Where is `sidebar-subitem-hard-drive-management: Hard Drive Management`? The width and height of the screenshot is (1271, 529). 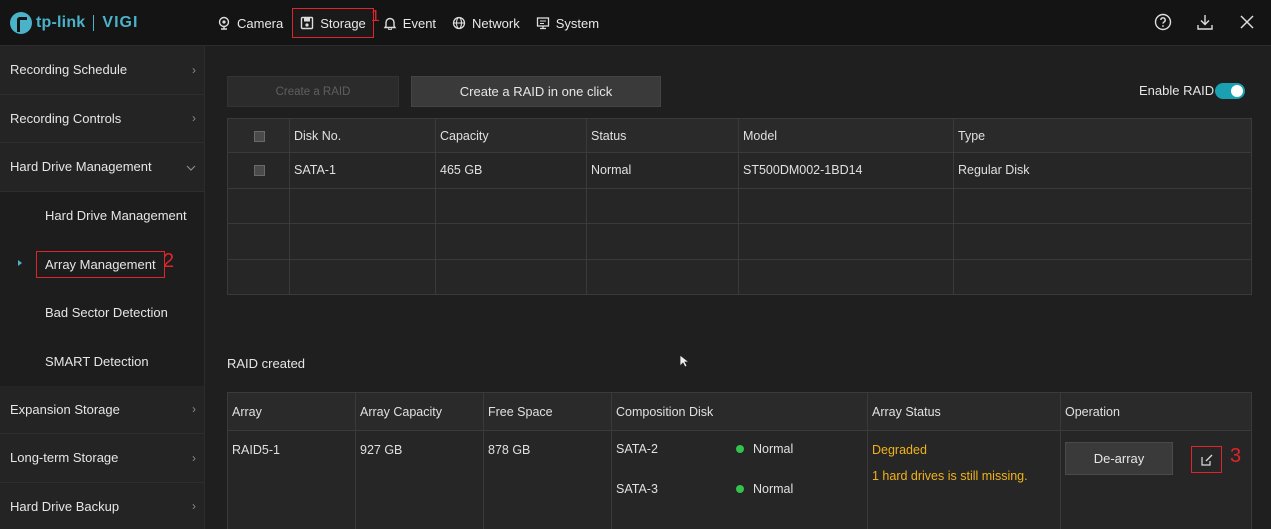
sidebar-subitem-hard-drive-management: Hard Drive Management is located at coordinates (102, 215).